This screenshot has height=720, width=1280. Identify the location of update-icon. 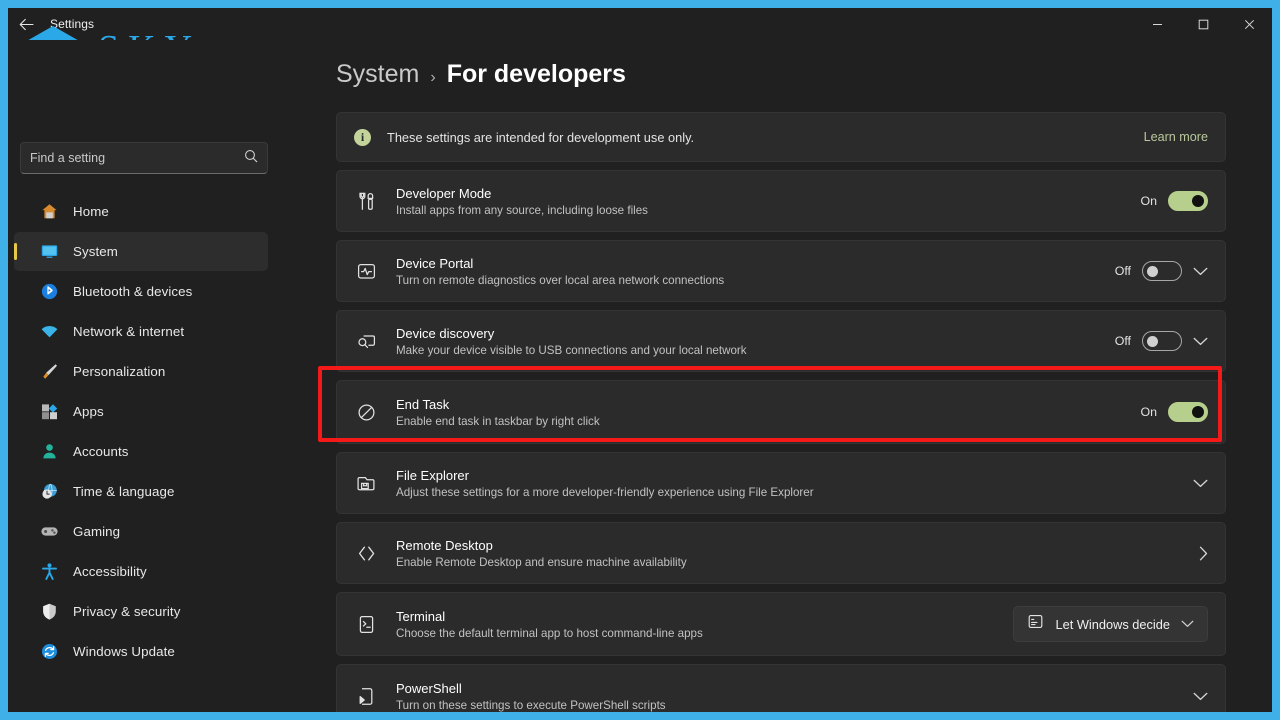
(49, 652).